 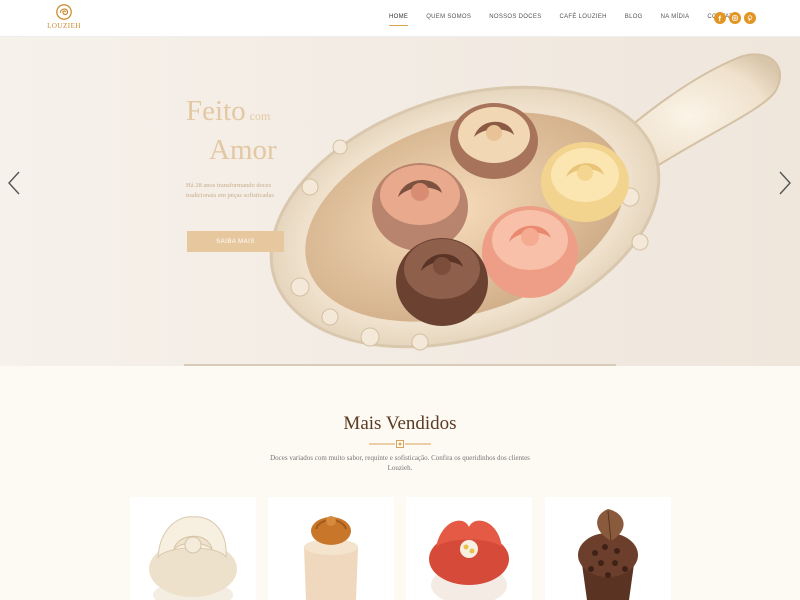 What do you see at coordinates (608, 554) in the screenshot?
I see `chocolate-leaf-sweet-icon` at bounding box center [608, 554].